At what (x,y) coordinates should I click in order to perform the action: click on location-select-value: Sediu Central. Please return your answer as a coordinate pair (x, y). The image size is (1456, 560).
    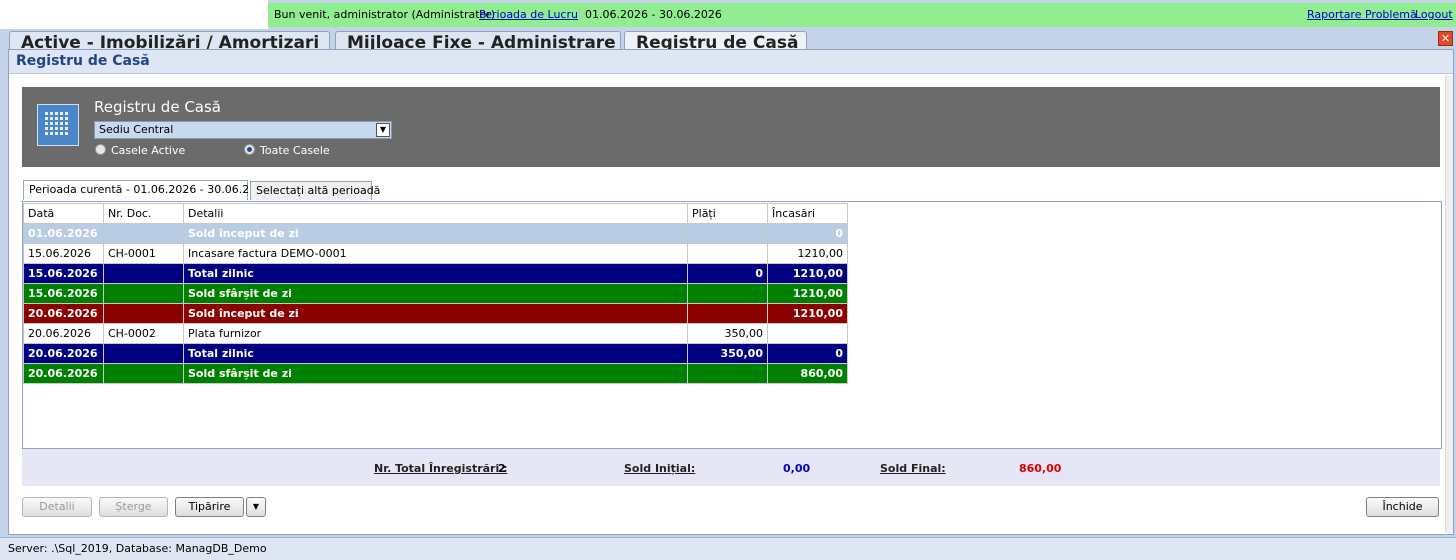
    Looking at the image, I should click on (136, 129).